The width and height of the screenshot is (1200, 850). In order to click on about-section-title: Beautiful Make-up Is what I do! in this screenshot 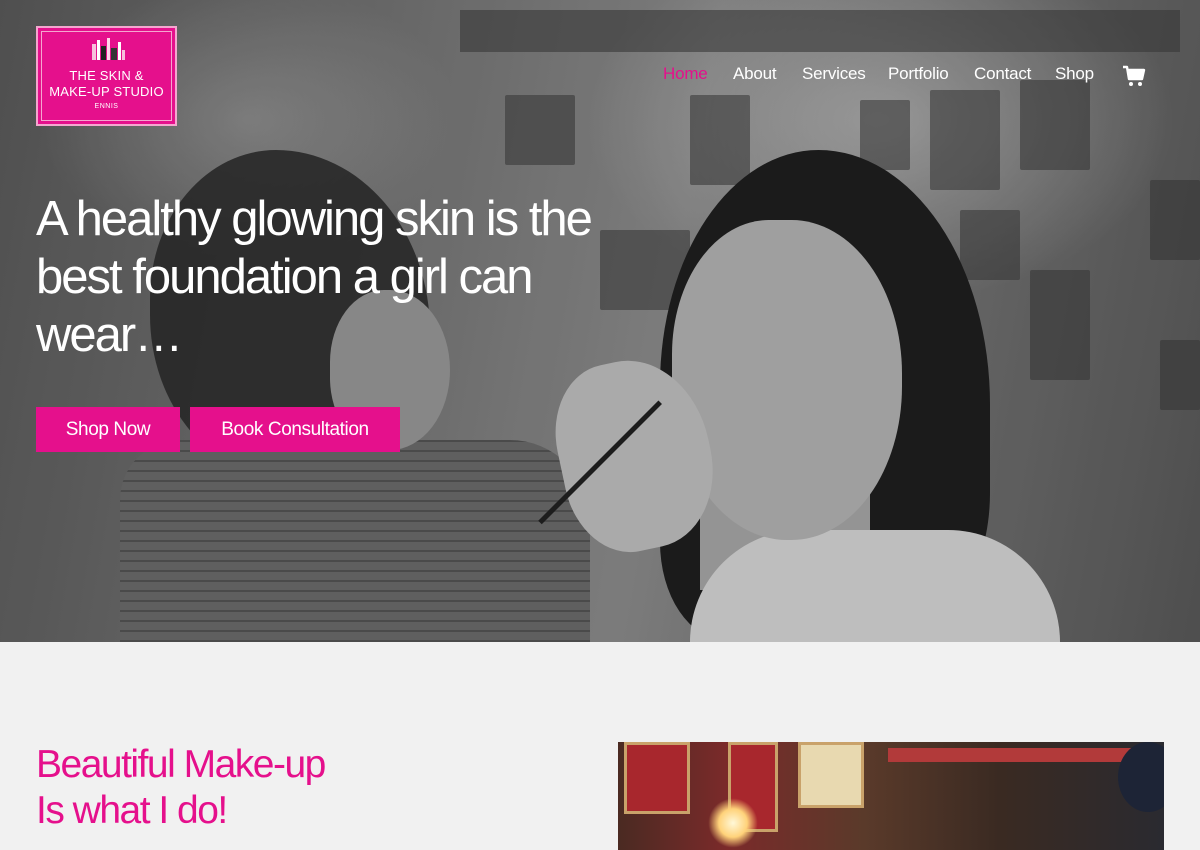, I will do `click(246, 788)`.